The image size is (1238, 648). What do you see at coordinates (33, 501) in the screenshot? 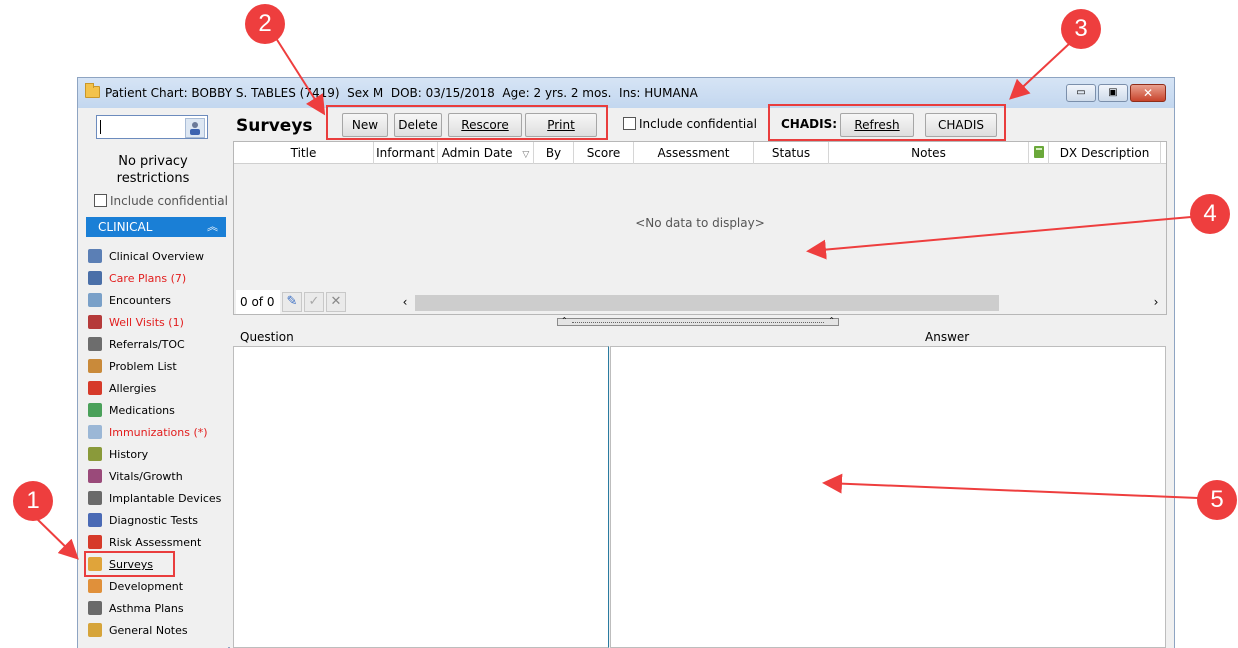
I see `callout-1: 1` at bounding box center [33, 501].